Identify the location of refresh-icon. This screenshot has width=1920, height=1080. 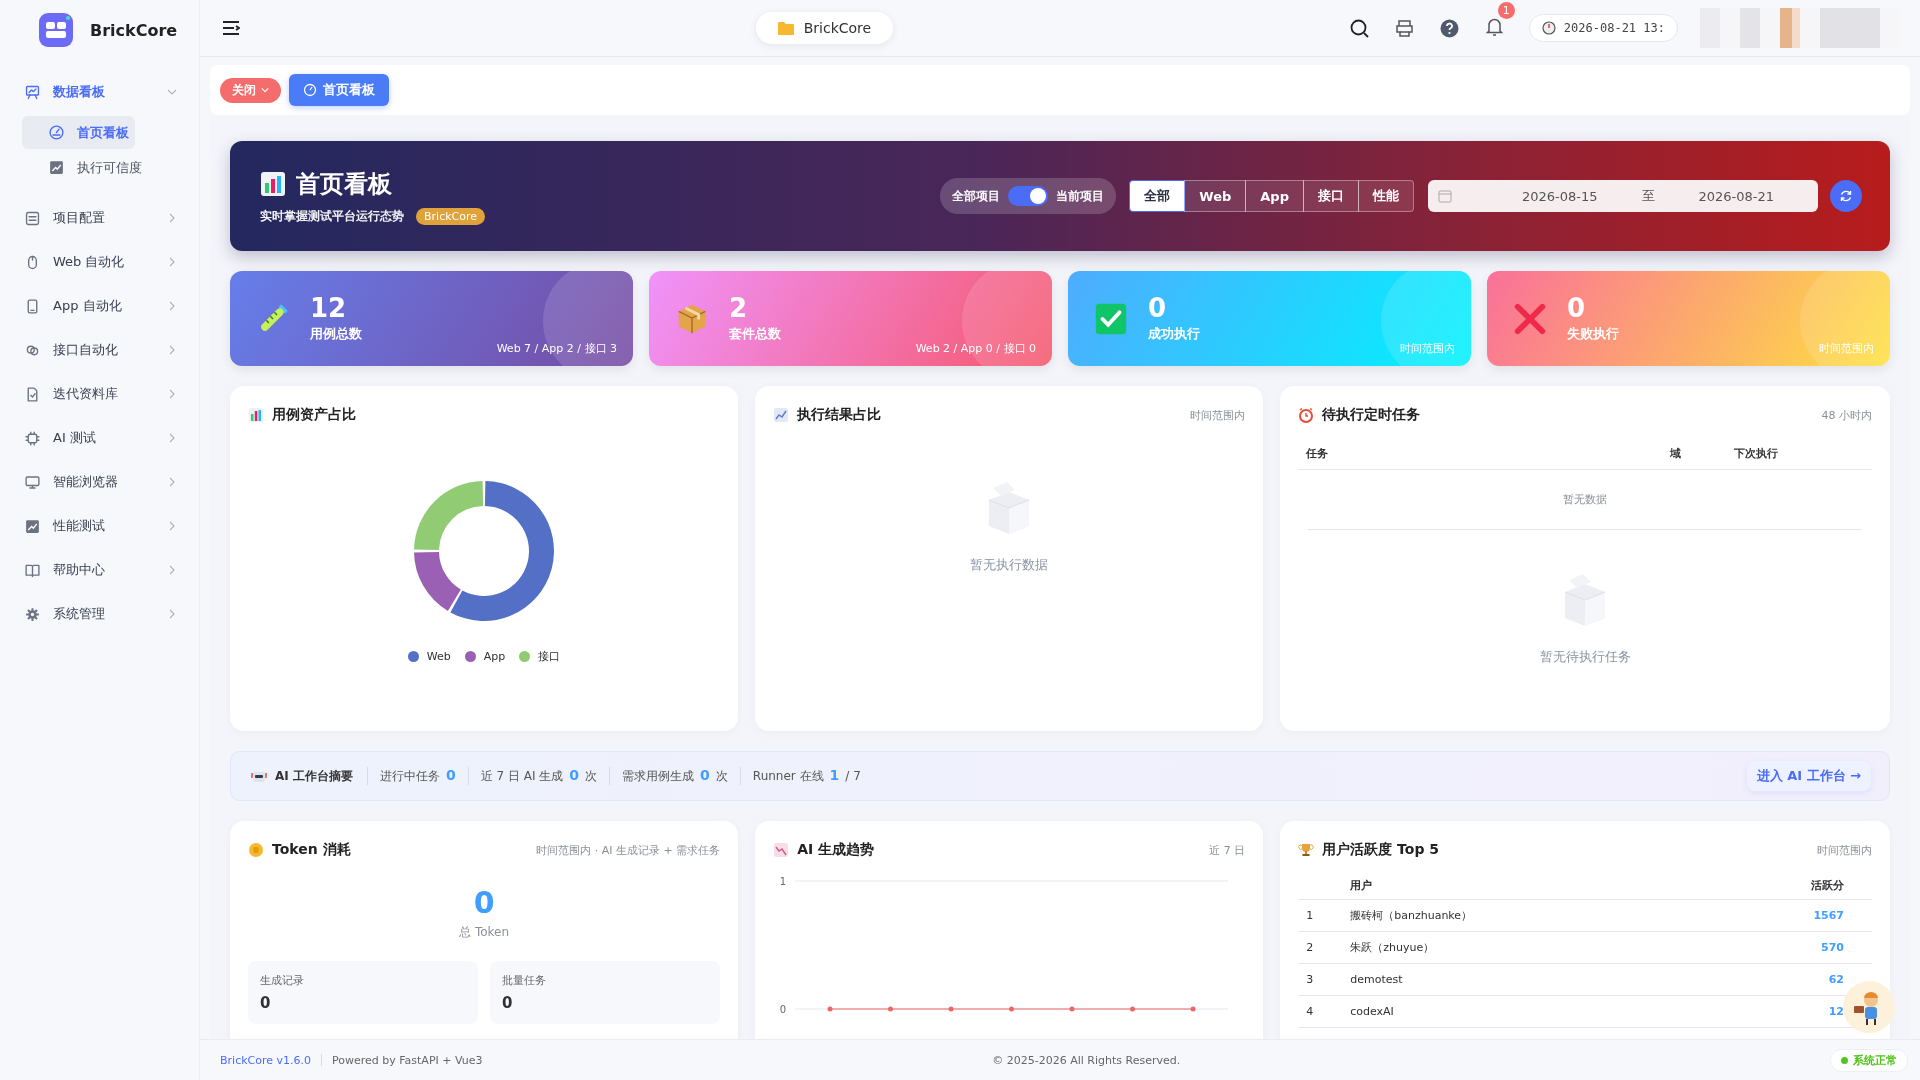
(1846, 196).